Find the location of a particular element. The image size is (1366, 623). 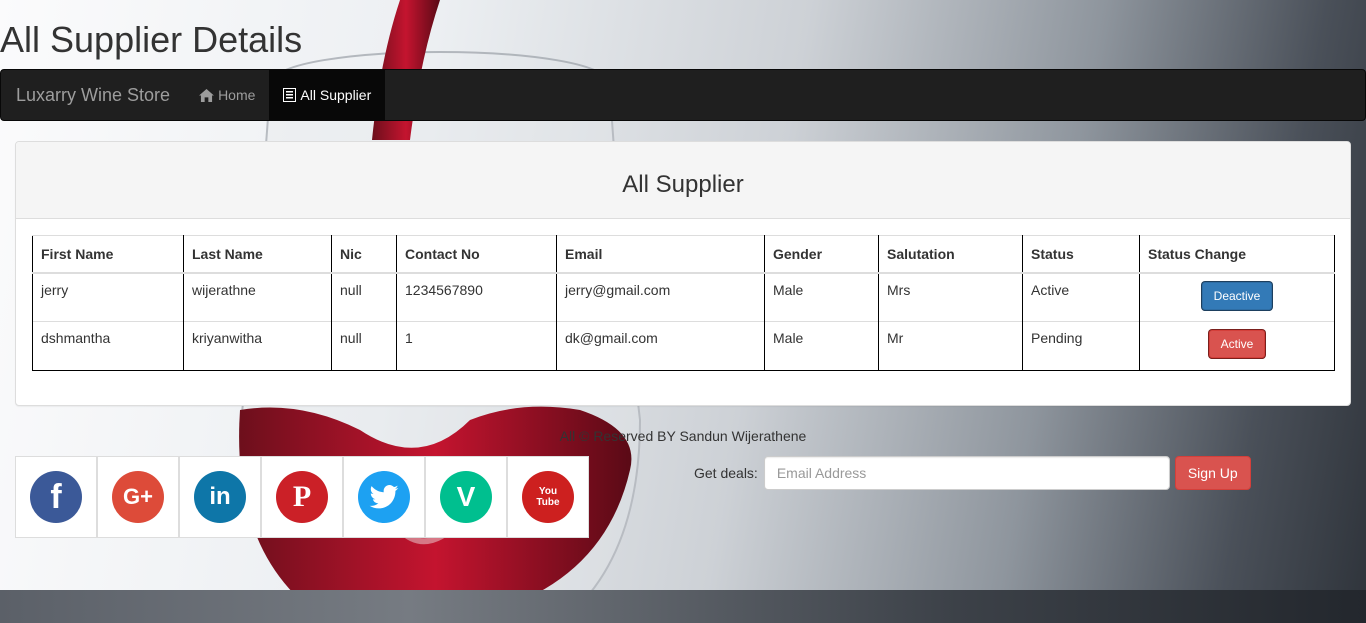

youtube-icon: You Tube is located at coordinates (548, 497).